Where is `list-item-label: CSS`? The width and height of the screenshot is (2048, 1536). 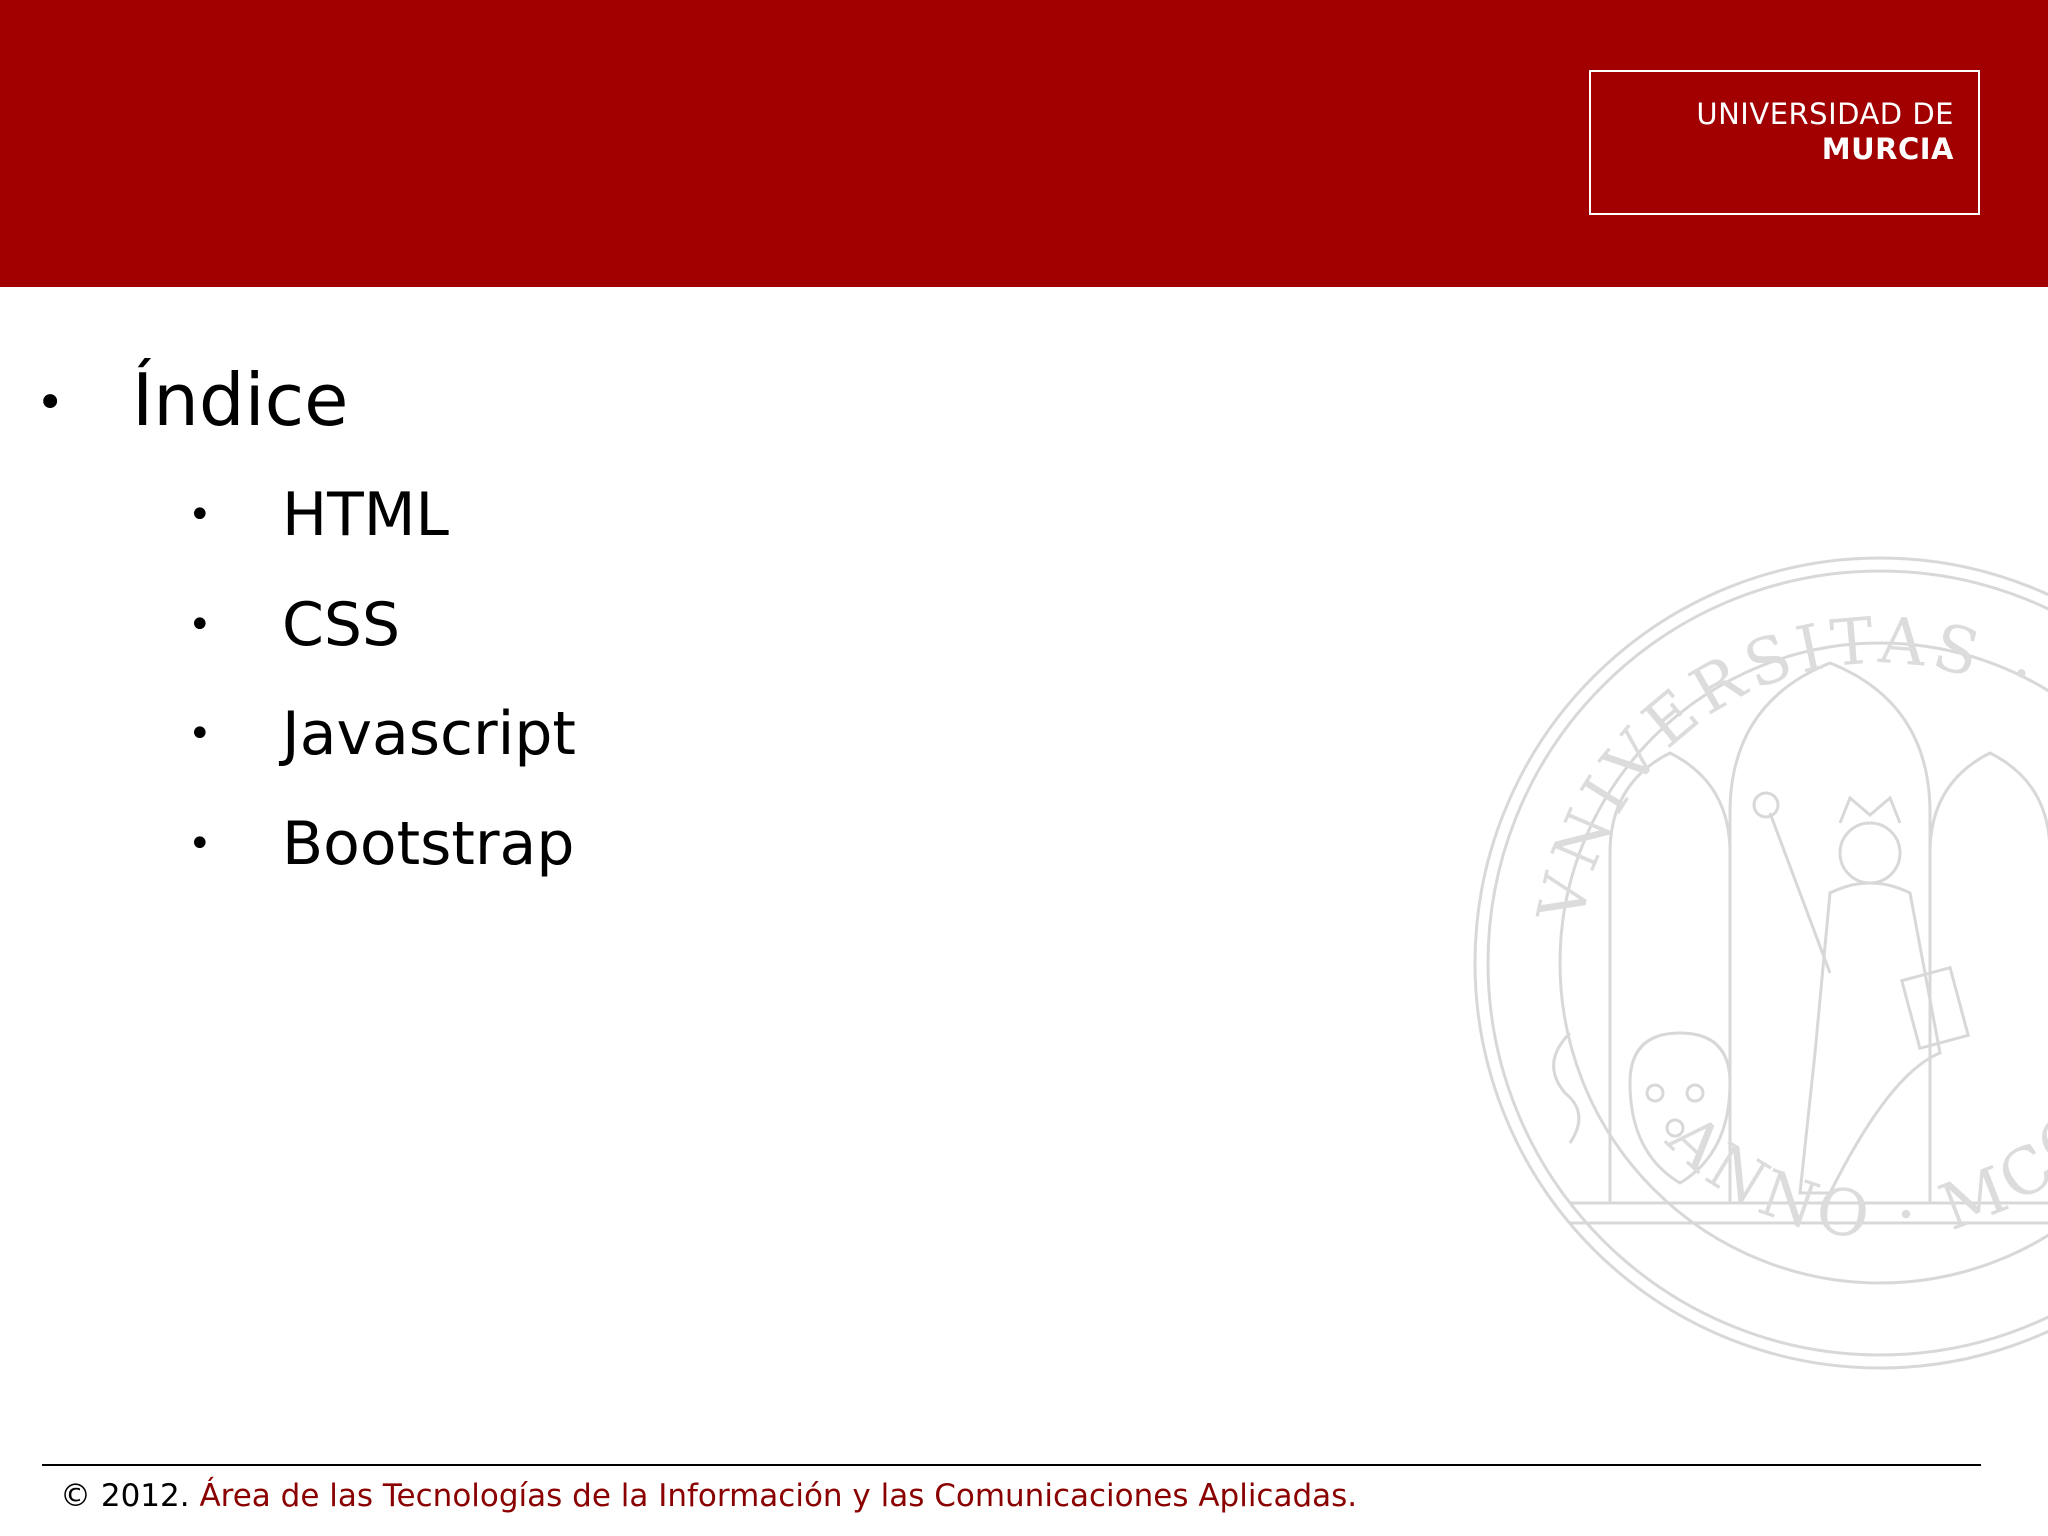 list-item-label: CSS is located at coordinates (341, 625).